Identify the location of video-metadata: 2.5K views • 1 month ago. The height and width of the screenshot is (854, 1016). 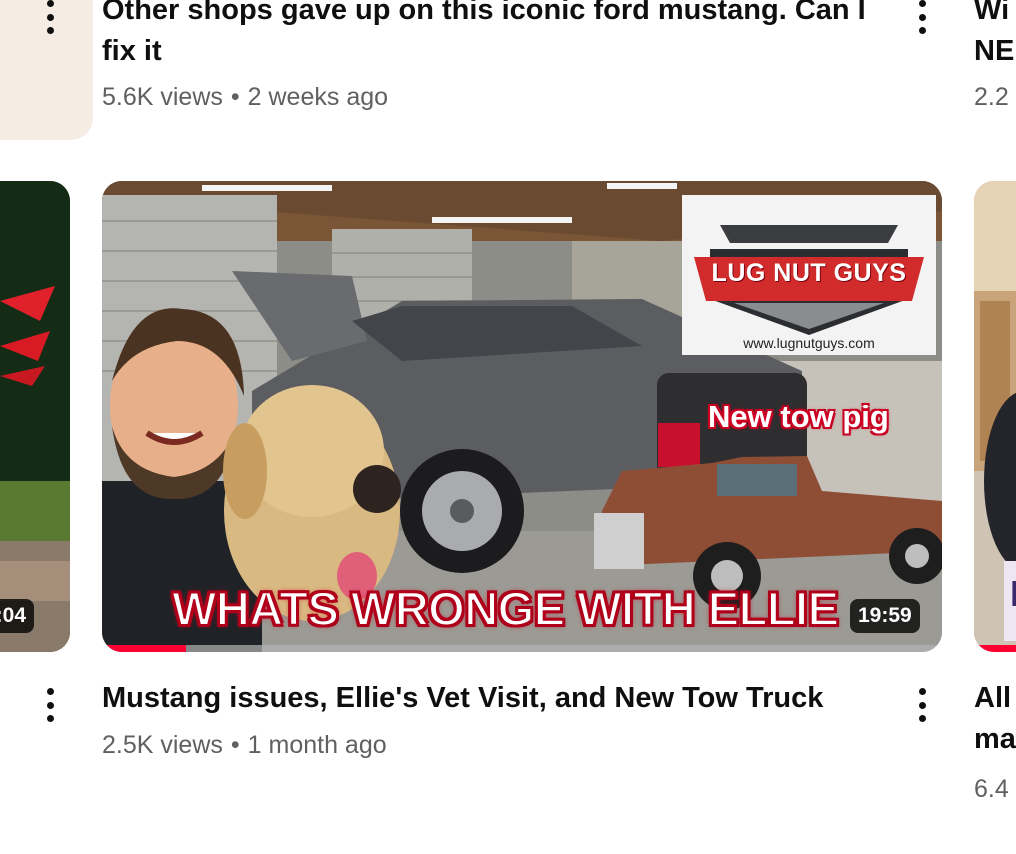
(502, 745).